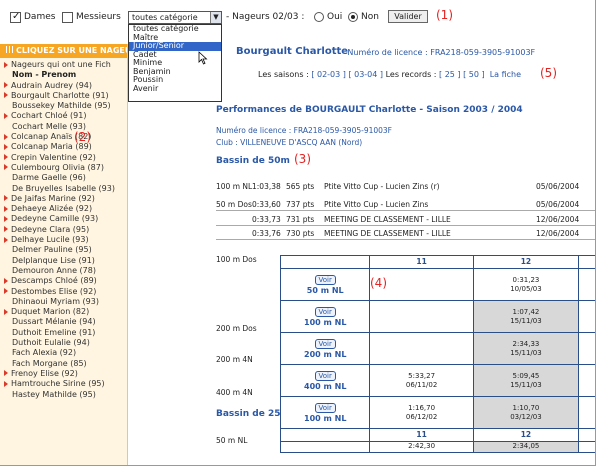  Describe the element at coordinates (505, 74) in the screenshot. I see `fiche-link: La fiche` at that location.